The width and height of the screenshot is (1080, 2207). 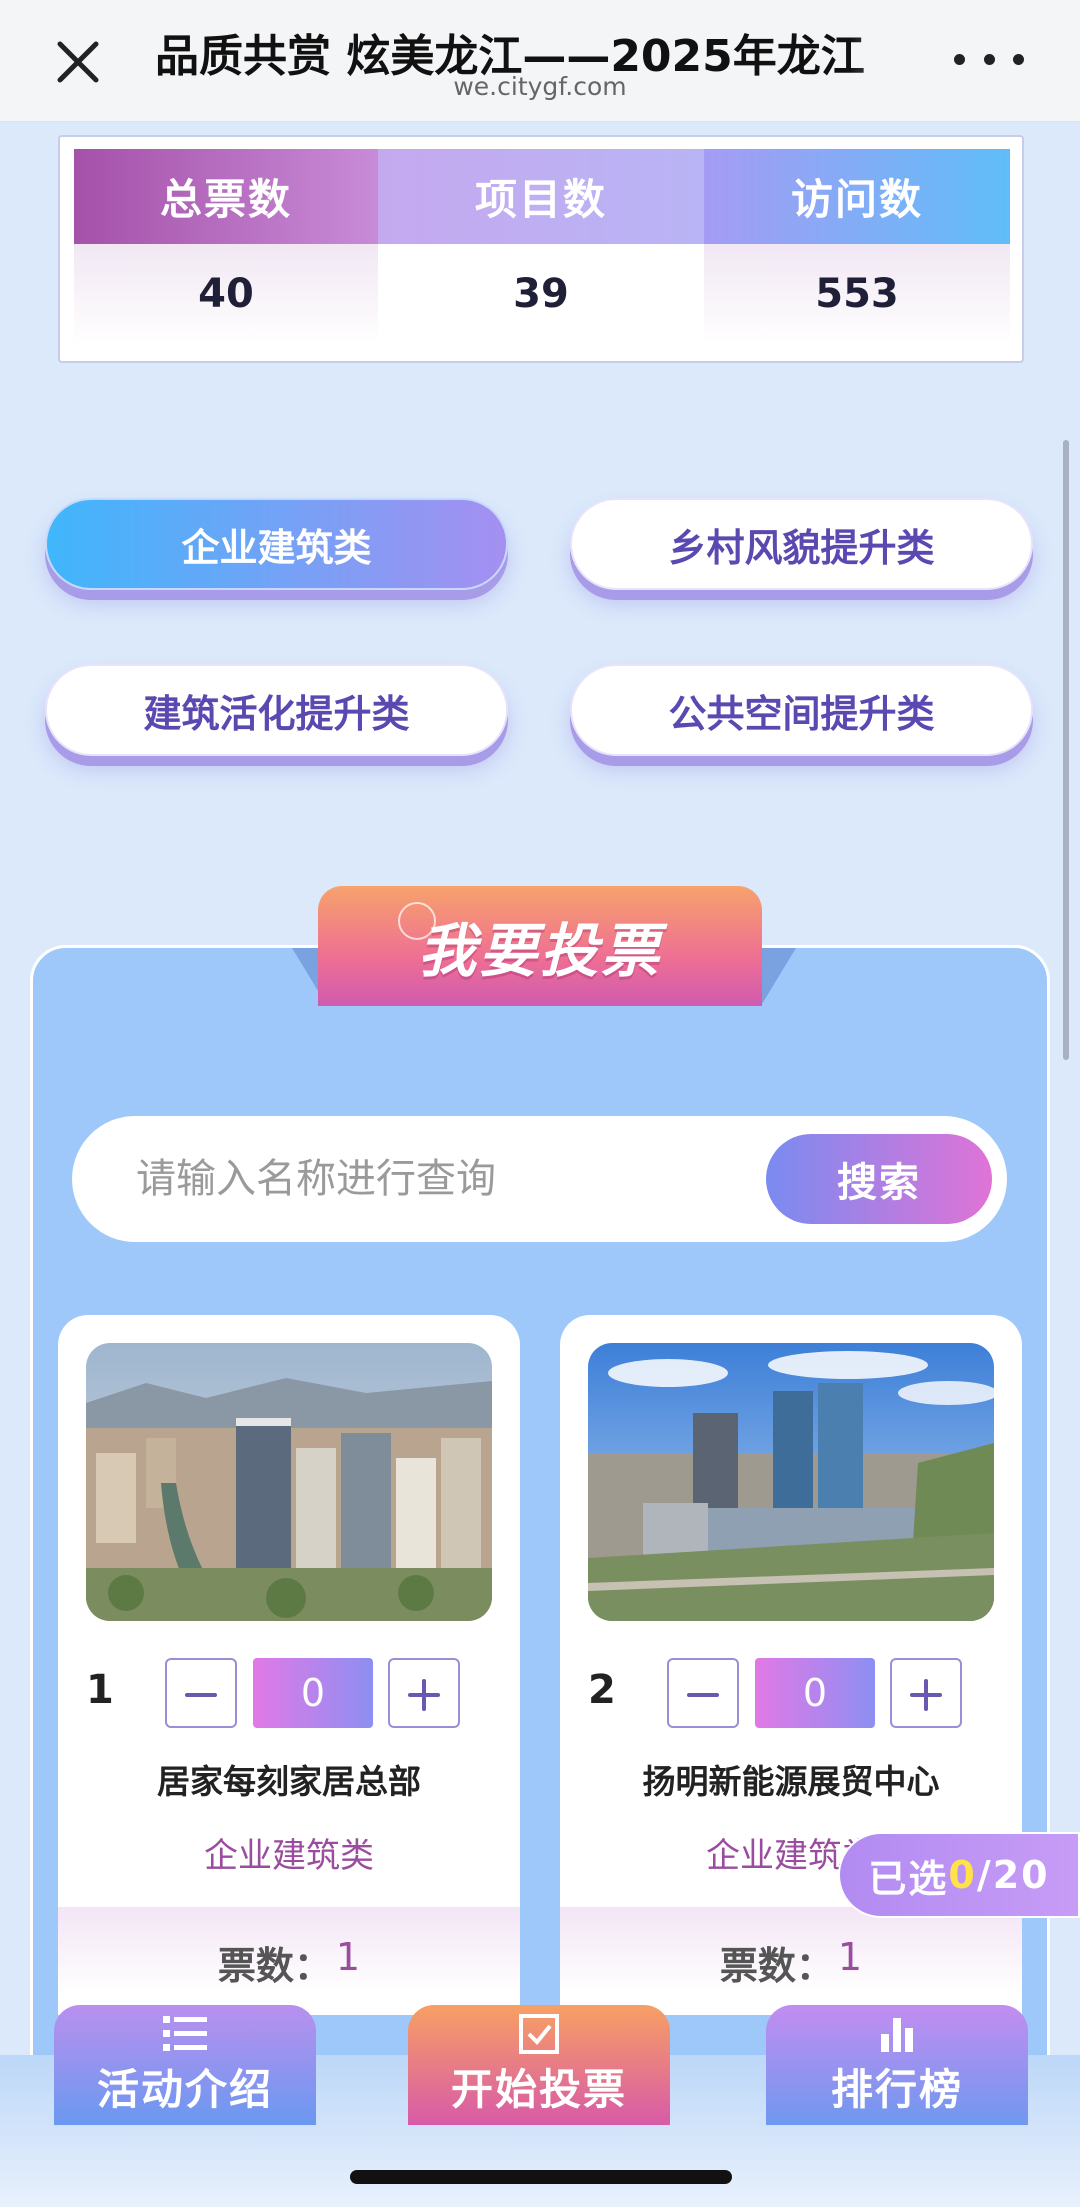 I want to click on project-category: 企业建筑类, so click(x=289, y=1856).